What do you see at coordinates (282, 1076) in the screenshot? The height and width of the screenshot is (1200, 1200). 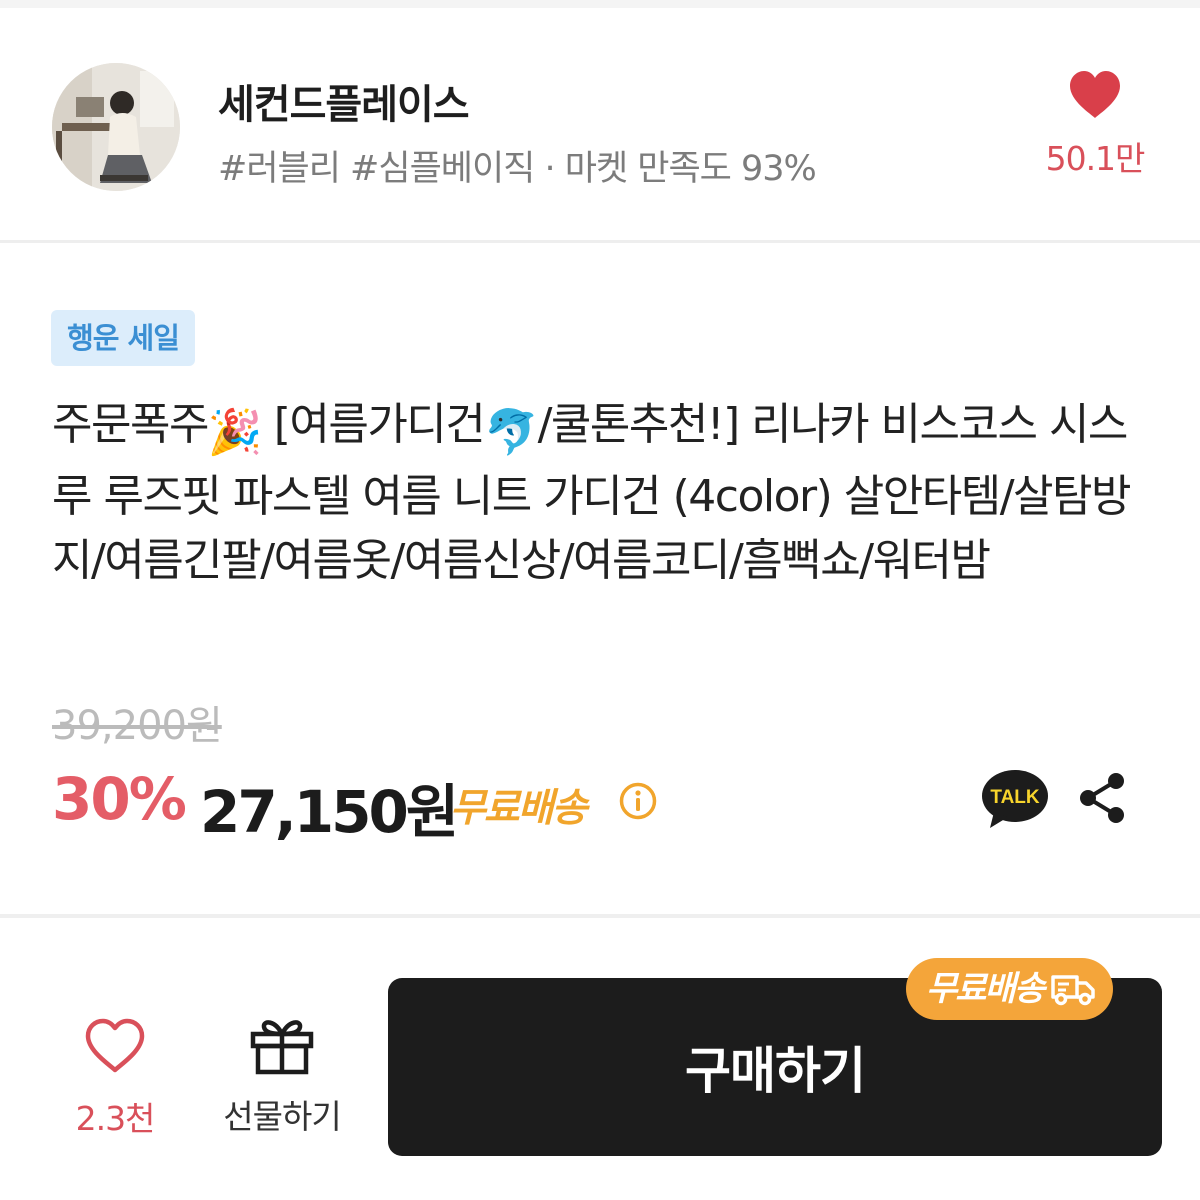 I see `gift-button: 선물하기` at bounding box center [282, 1076].